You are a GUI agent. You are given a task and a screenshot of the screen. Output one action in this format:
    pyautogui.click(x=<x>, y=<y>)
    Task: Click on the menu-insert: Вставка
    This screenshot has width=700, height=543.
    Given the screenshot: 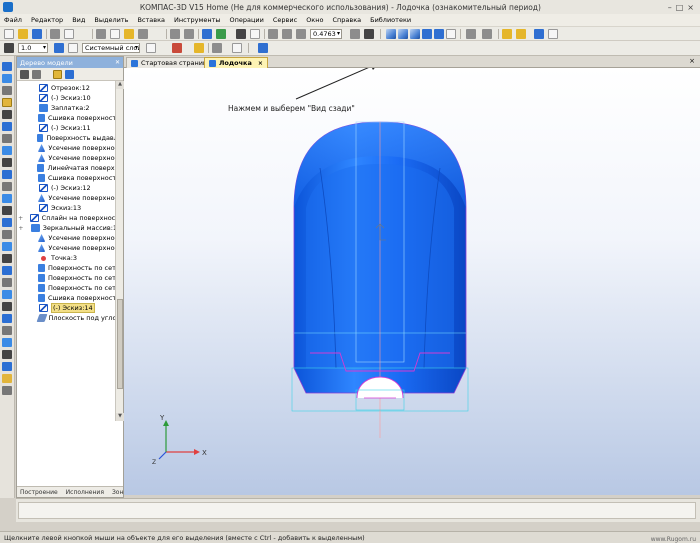 What is the action you would take?
    pyautogui.click(x=151, y=20)
    